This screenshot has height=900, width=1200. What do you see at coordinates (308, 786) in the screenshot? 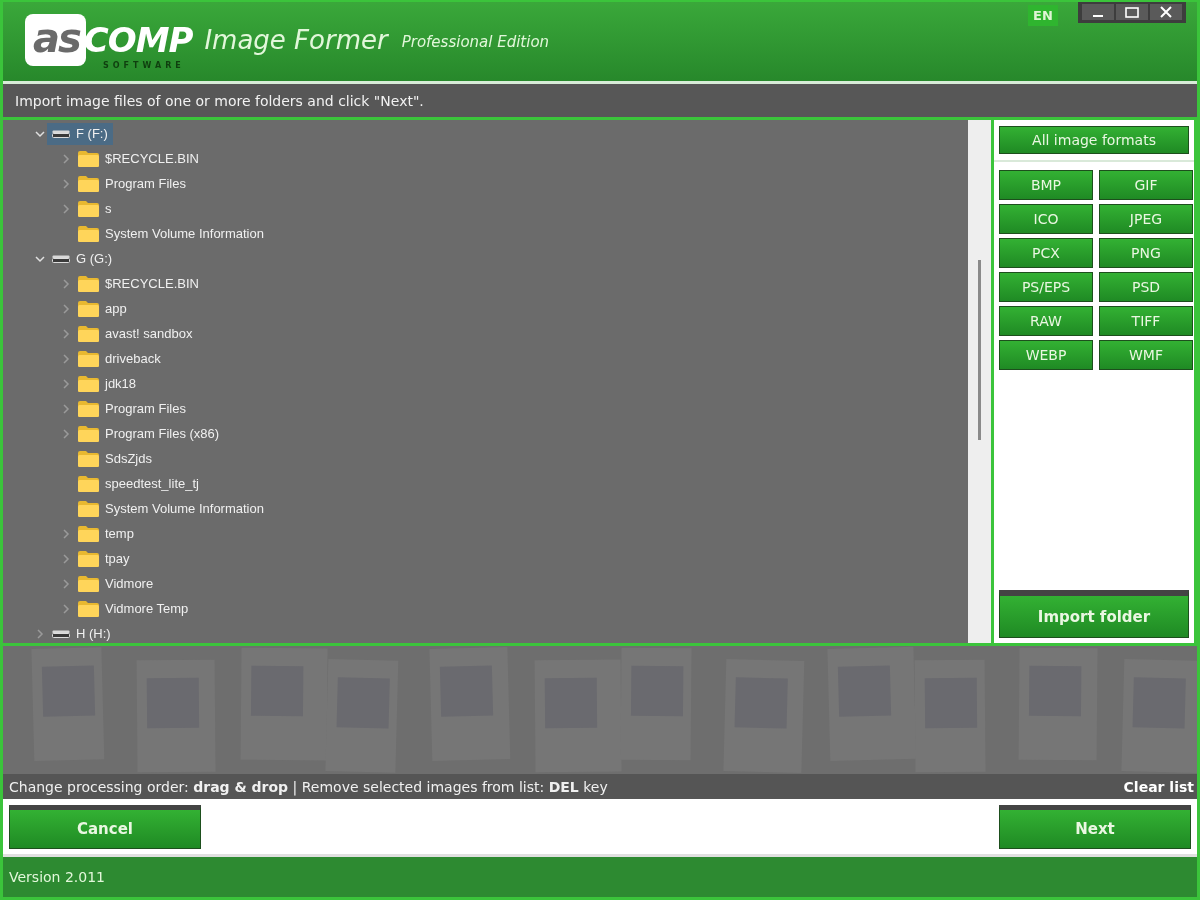
I see `hint-text: Change processing order: drag & drop | Remove selected images from list: DEL key` at bounding box center [308, 786].